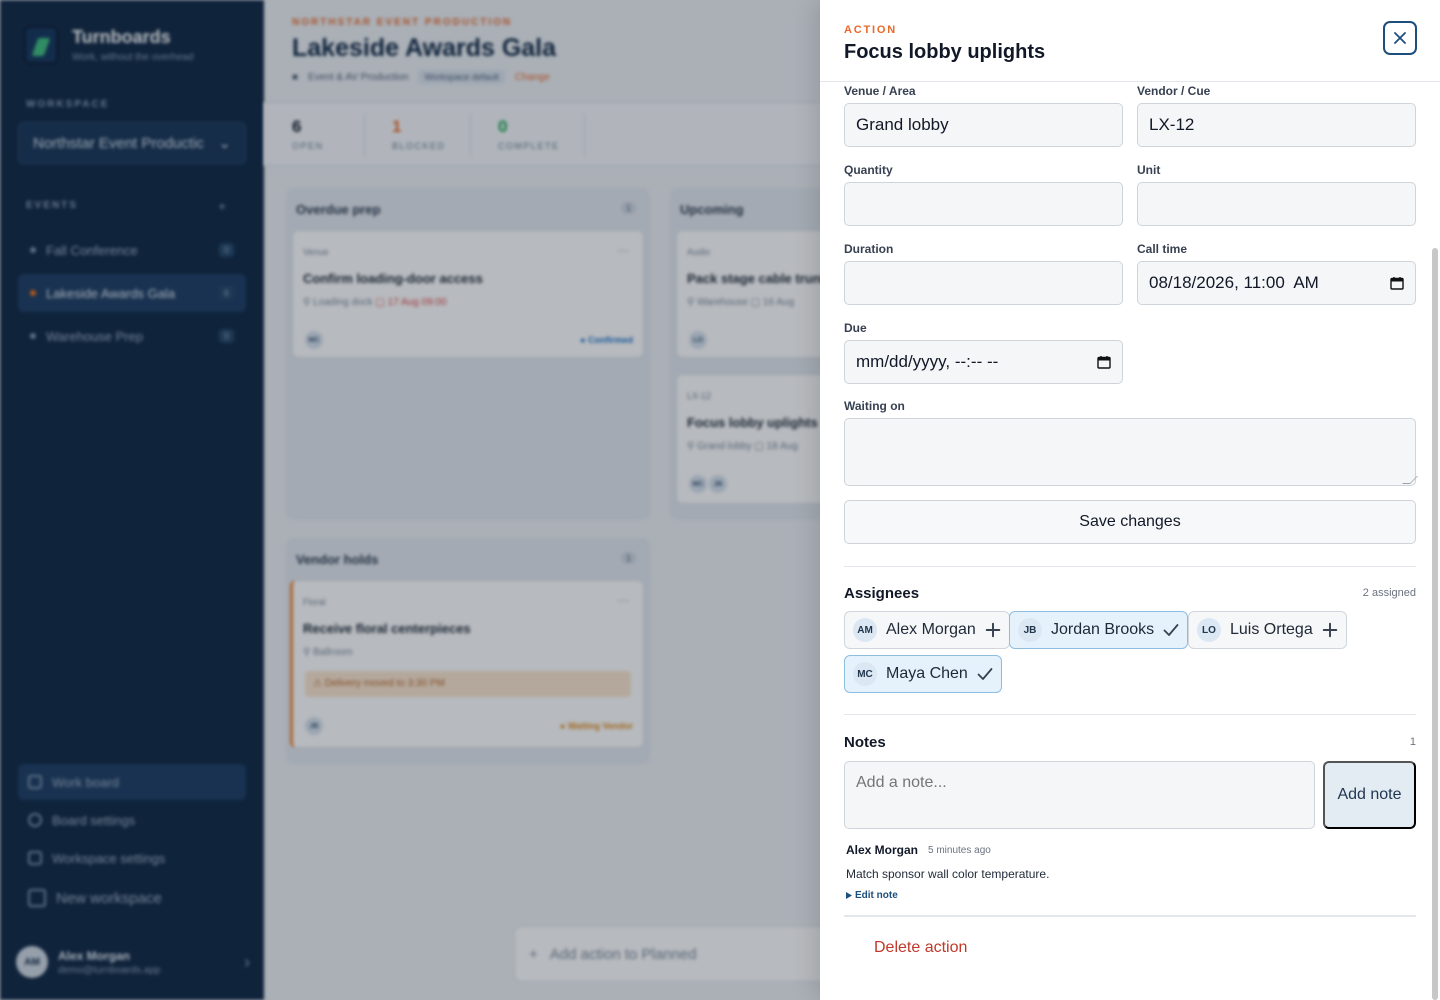 The height and width of the screenshot is (1000, 1440). Describe the element at coordinates (1234, 282) in the screenshot. I see `calltime-value: 08/18/2026, 11:00 AM` at that location.